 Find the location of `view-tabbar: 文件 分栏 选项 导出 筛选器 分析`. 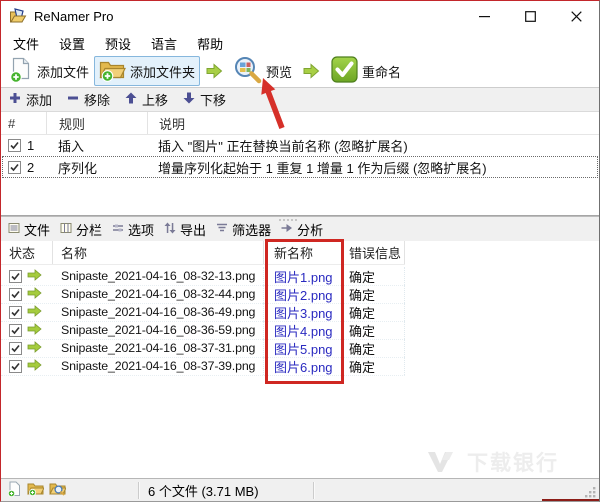

view-tabbar: 文件 分栏 选项 导出 筛选器 分析 is located at coordinates (300, 228).